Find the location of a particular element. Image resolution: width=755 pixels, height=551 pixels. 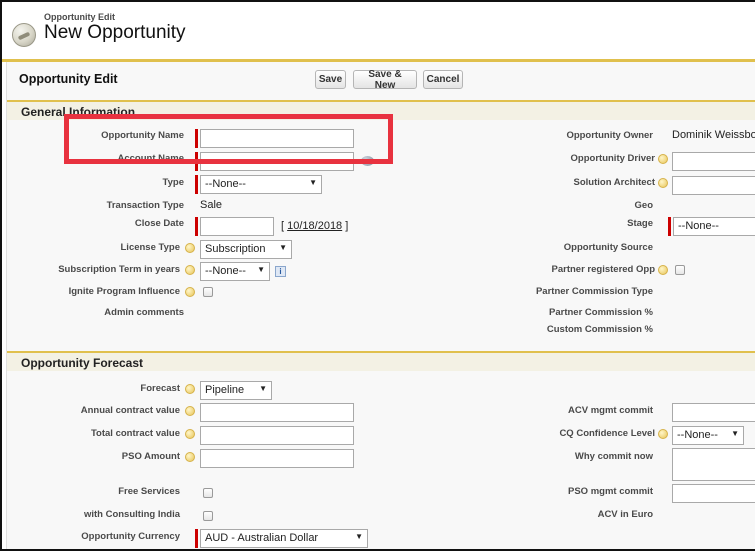

page-header: Opportunity Edit New Opportunity is located at coordinates (378, 31).